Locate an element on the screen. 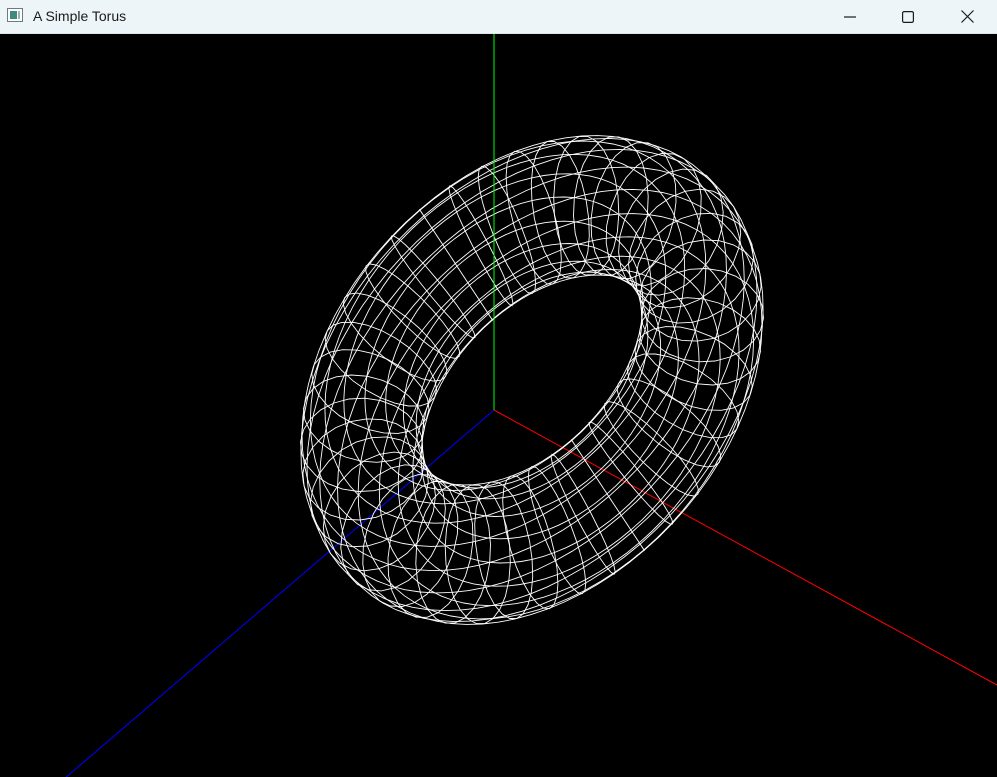  minimize-icon is located at coordinates (850, 16).